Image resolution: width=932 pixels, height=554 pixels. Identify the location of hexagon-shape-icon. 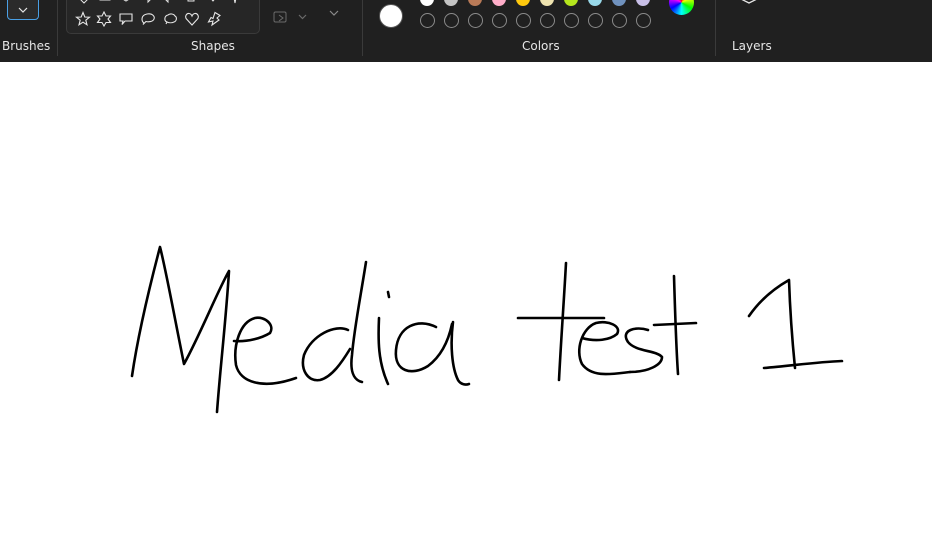
(126, 5).